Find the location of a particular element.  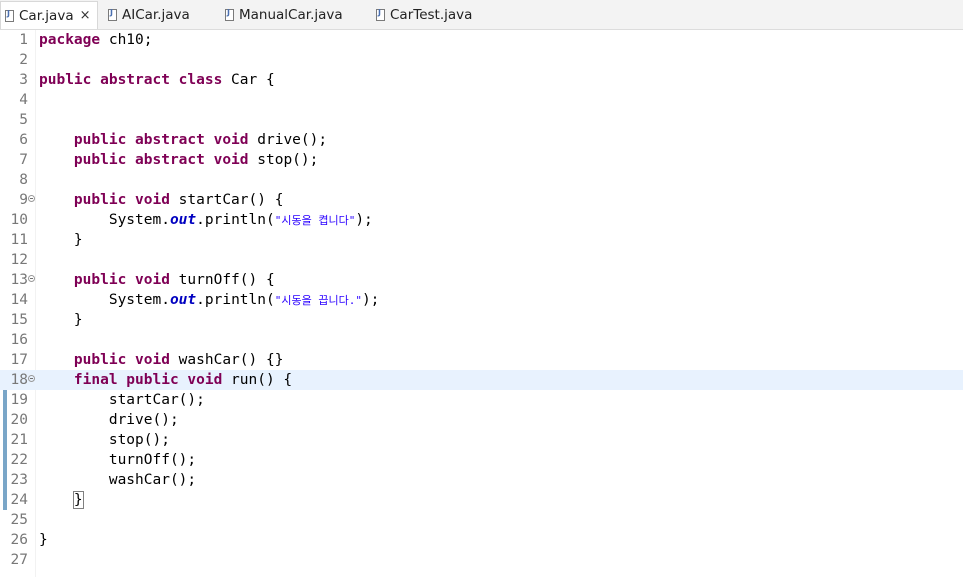

code-line: 15 } is located at coordinates (481, 320).